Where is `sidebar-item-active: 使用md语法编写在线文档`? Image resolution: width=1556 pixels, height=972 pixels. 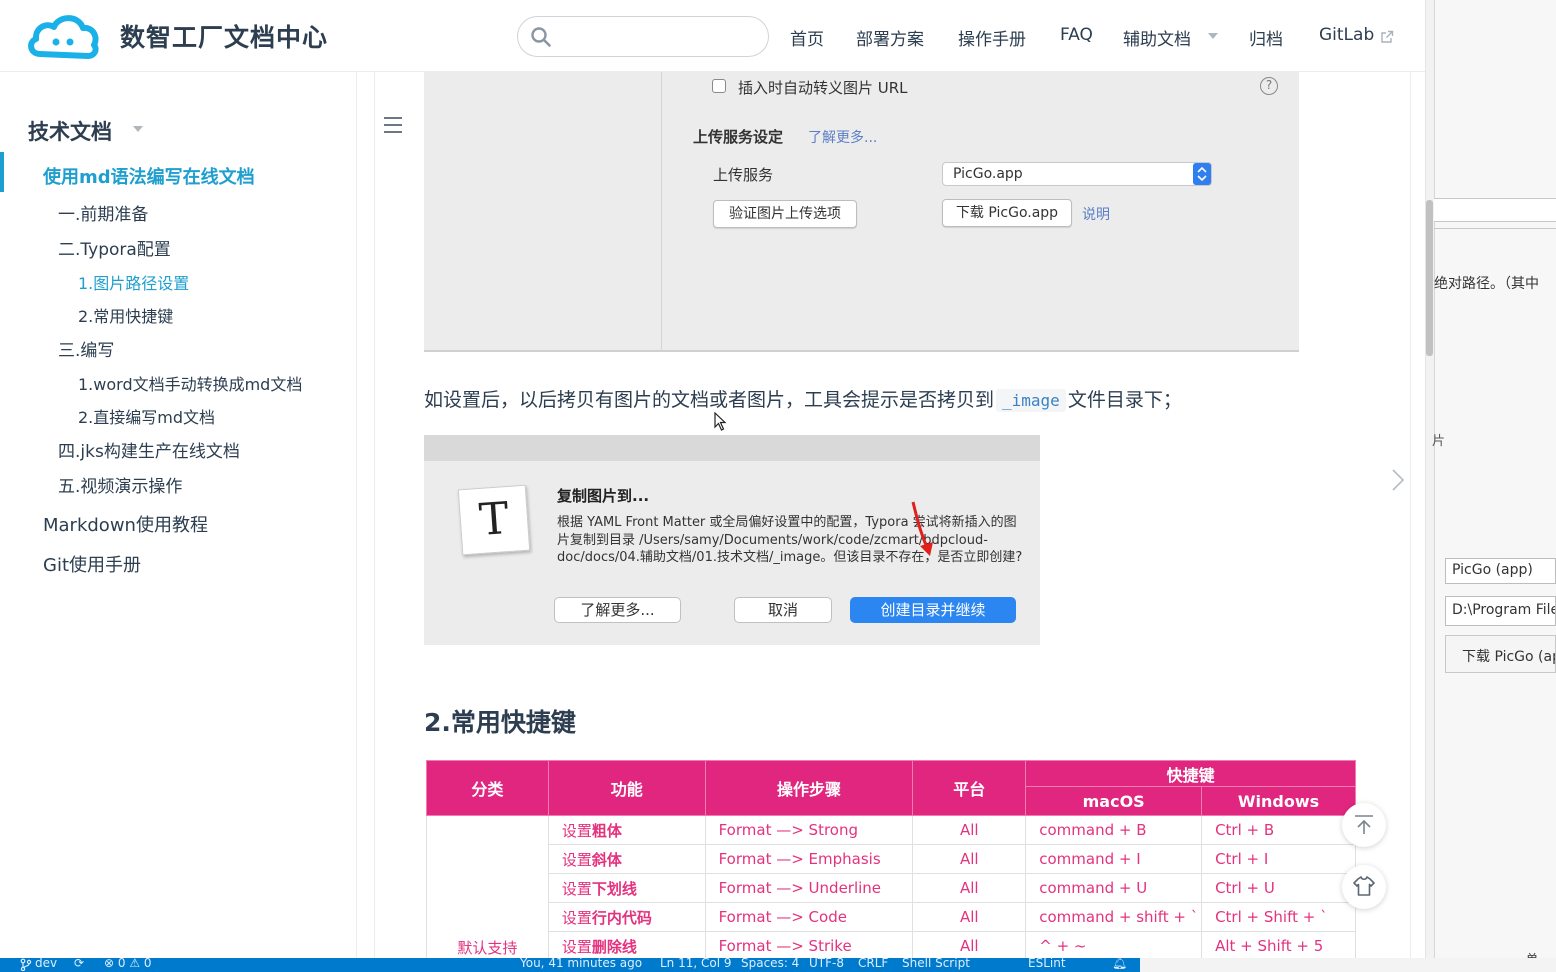
sidebar-item-active: 使用md语法编写在线文档 is located at coordinates (149, 176).